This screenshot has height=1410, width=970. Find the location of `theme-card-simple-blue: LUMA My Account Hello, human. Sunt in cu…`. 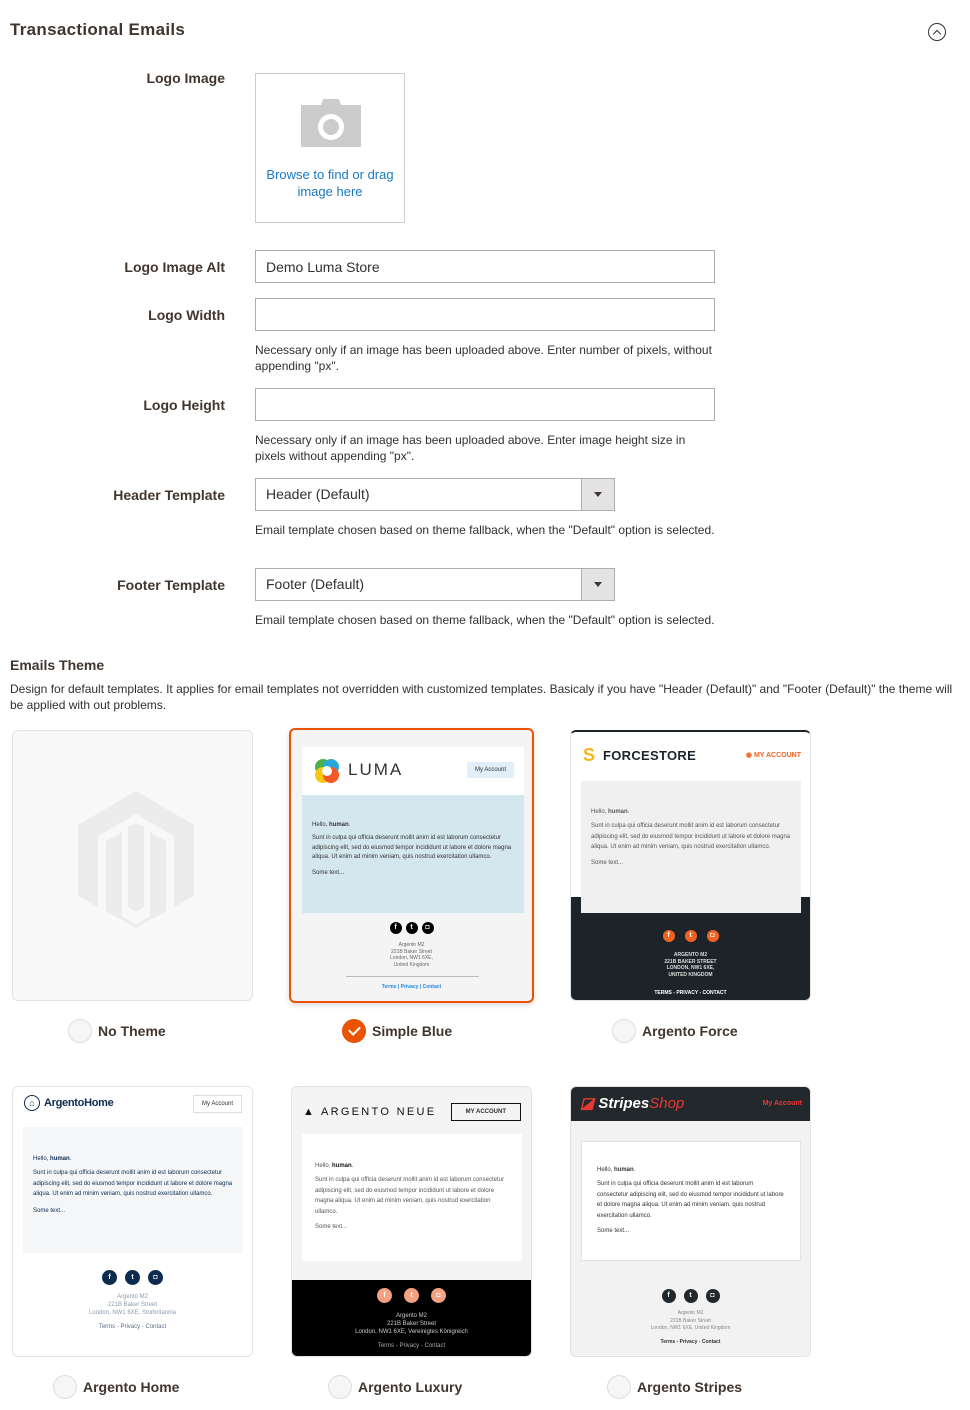

theme-card-simple-blue: LUMA My Account Hello, human. Sunt in cu… is located at coordinates (411, 865).